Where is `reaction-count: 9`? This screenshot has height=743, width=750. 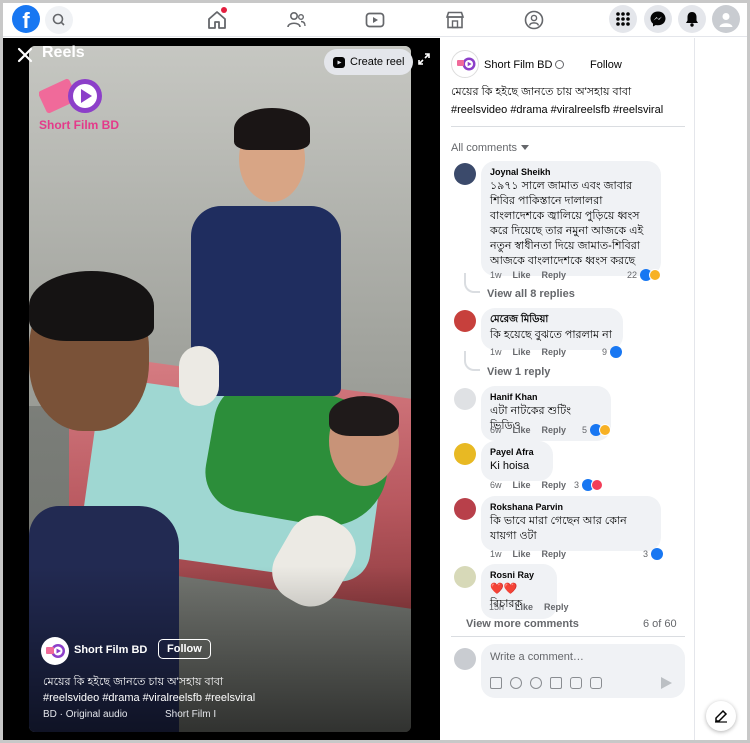 reaction-count: 9 is located at coordinates (605, 352).